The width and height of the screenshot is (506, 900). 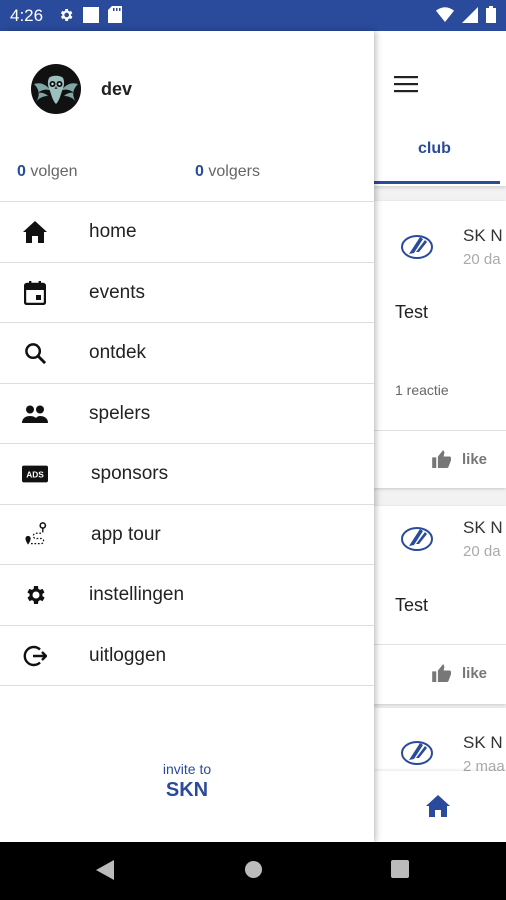 What do you see at coordinates (130, 473) in the screenshot?
I see `menu-label: sponsors` at bounding box center [130, 473].